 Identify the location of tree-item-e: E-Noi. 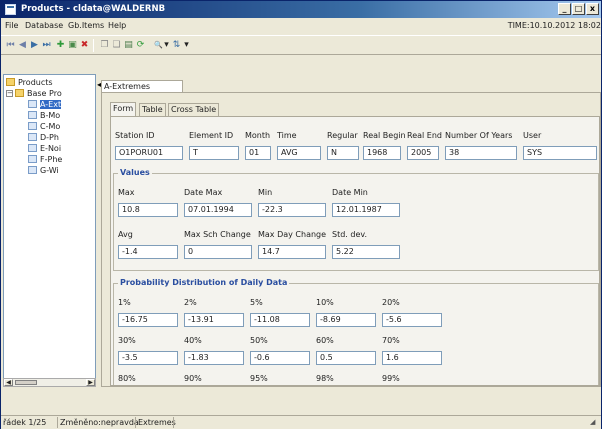
(44, 148).